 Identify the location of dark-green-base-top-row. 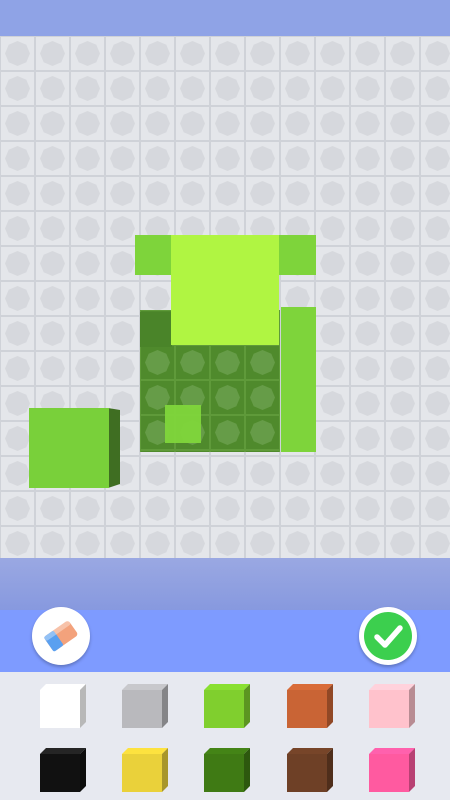
(156, 329).